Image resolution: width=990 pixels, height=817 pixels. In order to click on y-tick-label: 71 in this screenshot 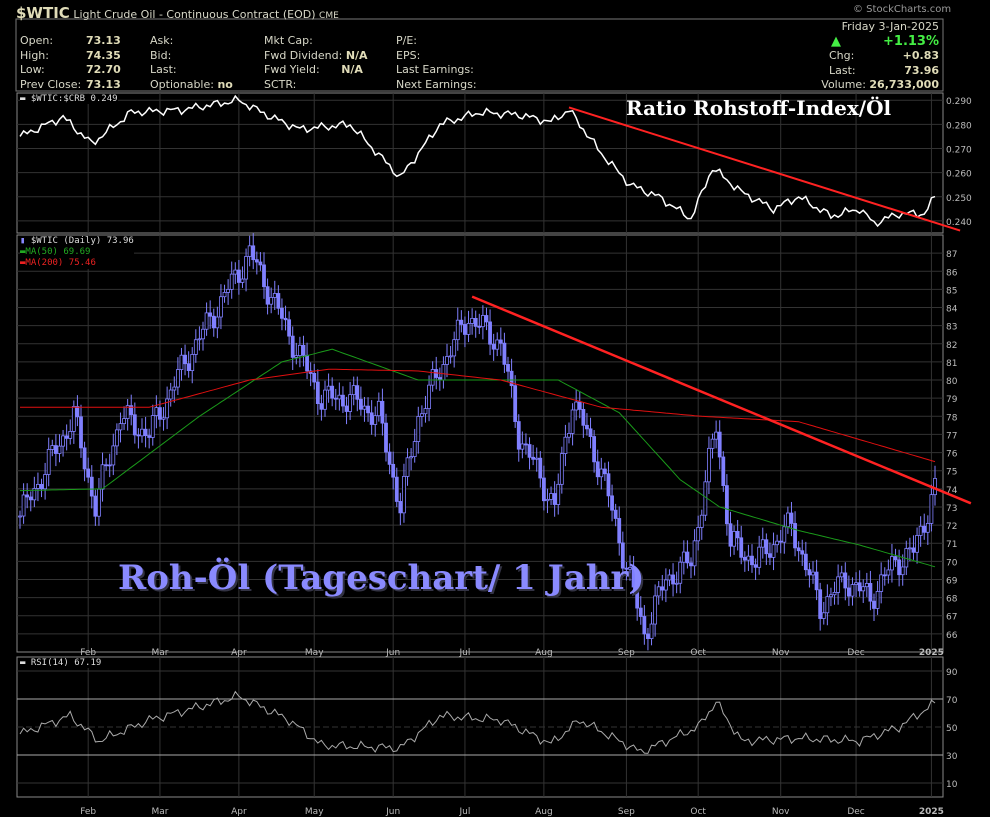, I will do `click(951, 545)`.